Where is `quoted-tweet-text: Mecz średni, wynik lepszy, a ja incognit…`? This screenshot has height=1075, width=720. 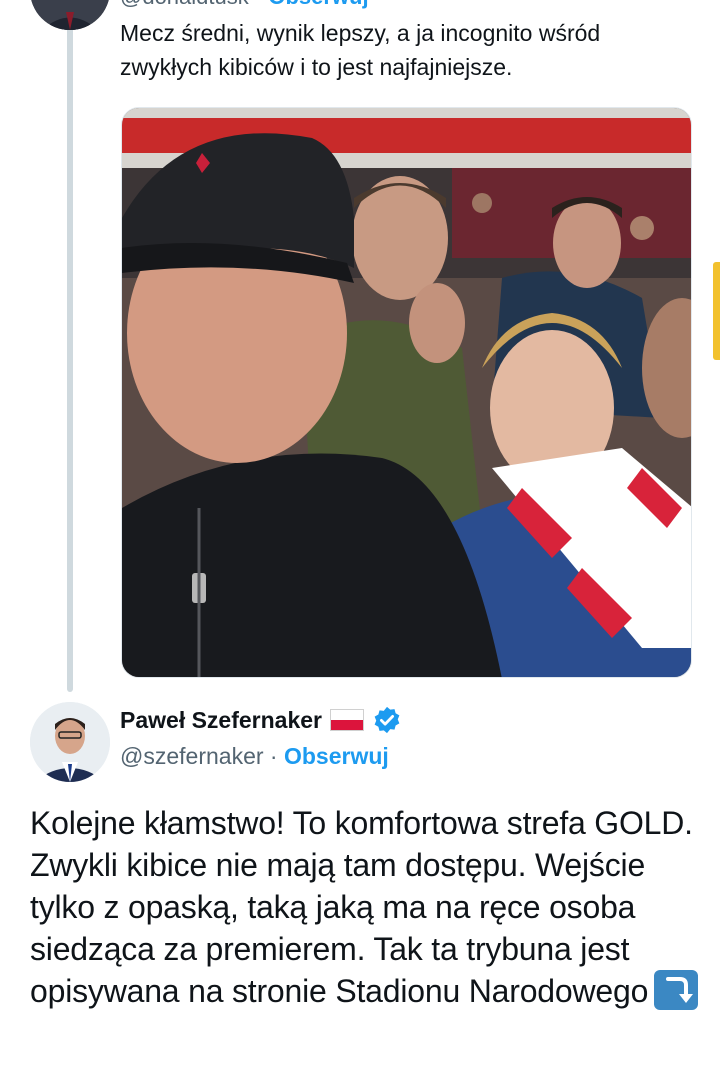 quoted-tweet-text: Mecz średni, wynik lepszy, a ja incognit… is located at coordinates (360, 50).